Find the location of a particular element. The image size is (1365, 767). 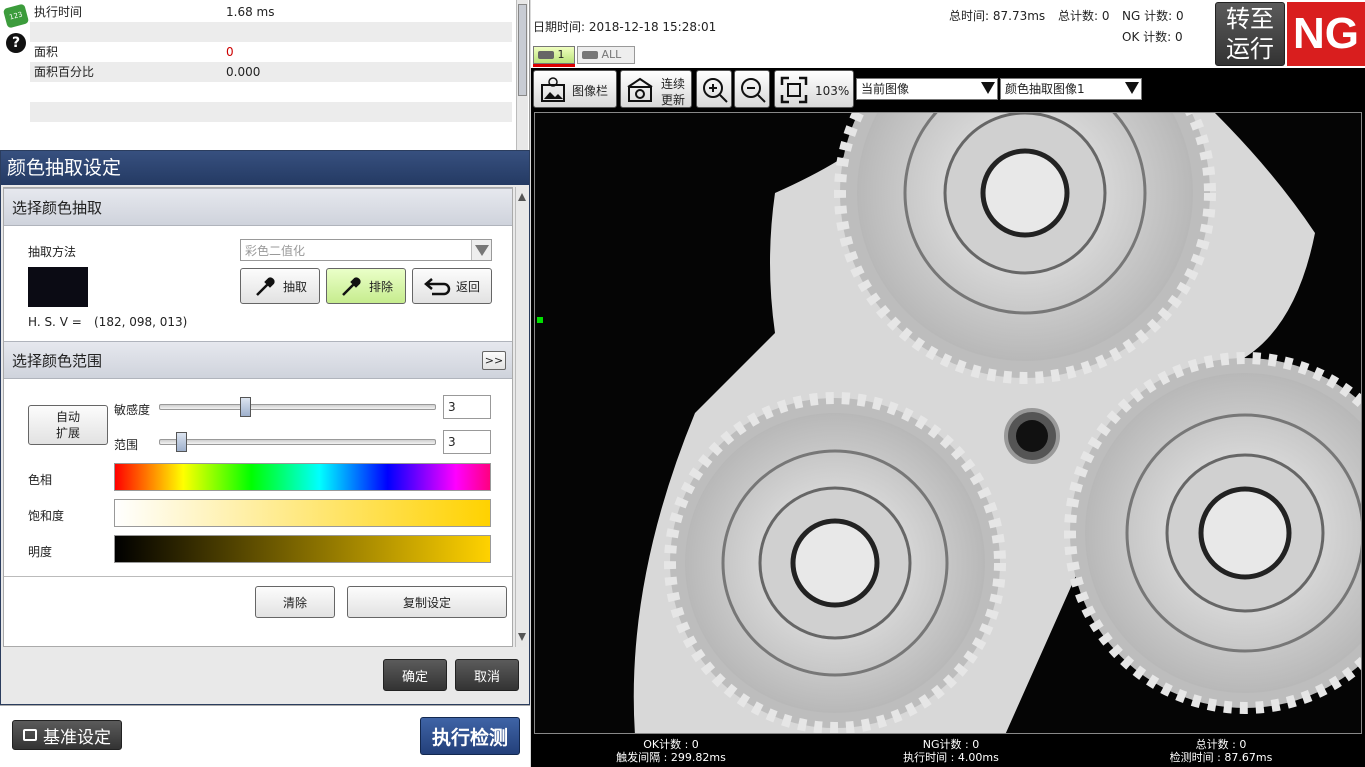

saturation-gradient-bar is located at coordinates (302, 513).